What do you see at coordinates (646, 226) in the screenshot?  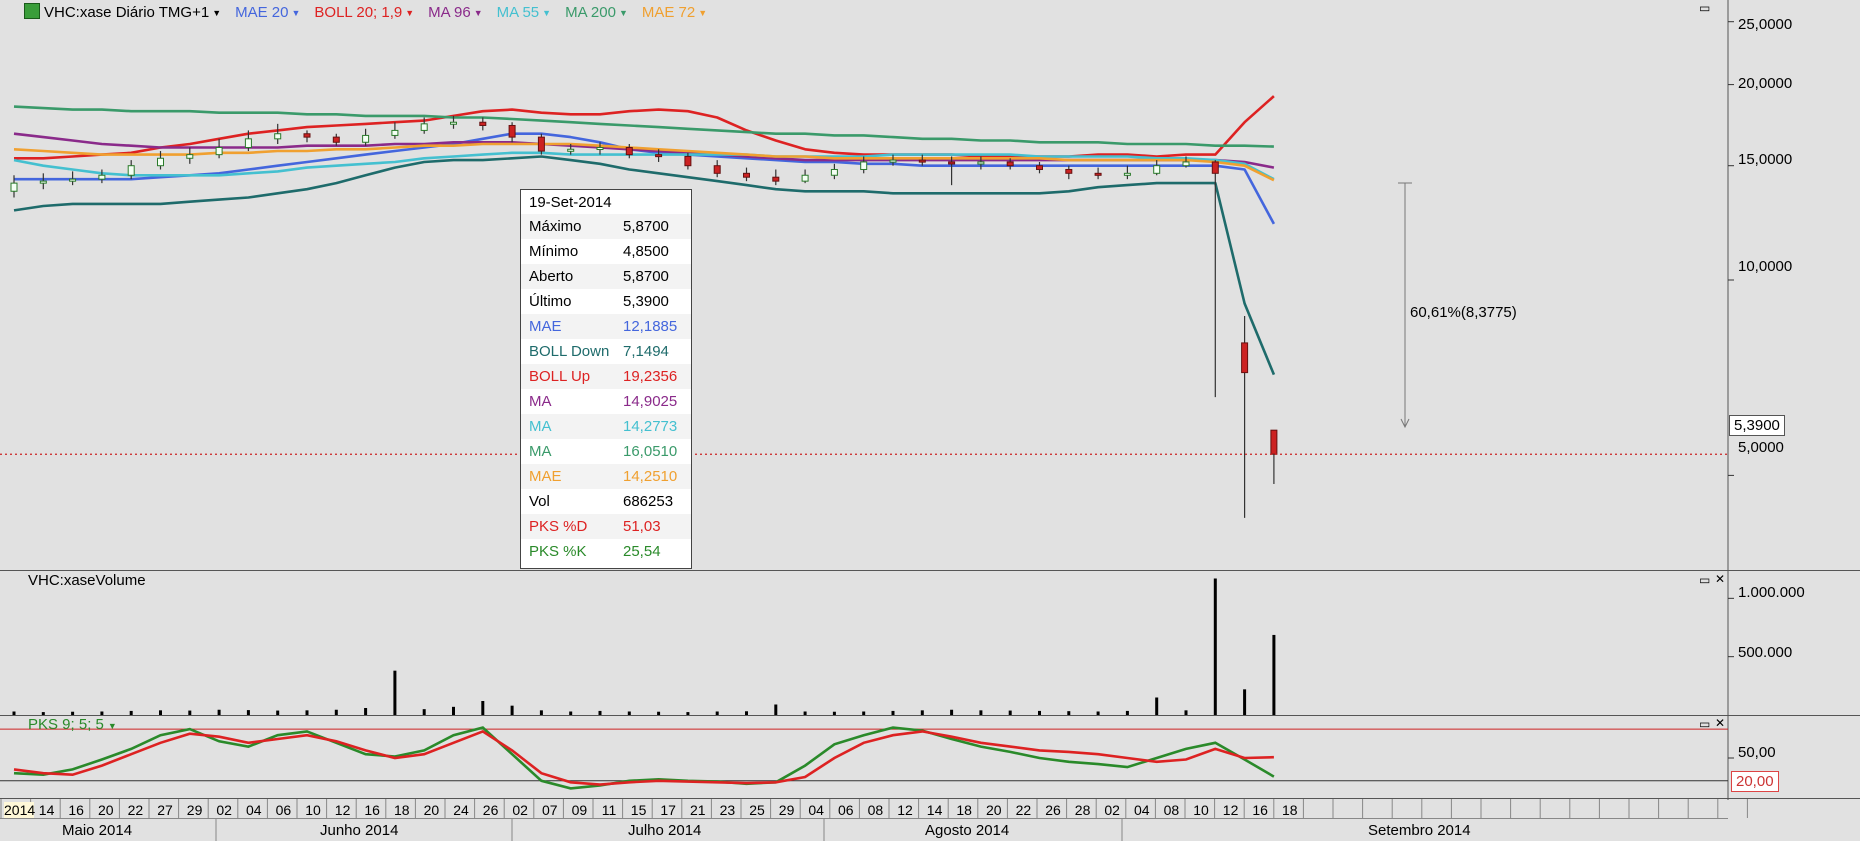 I see `tooltip-value: 5,8700` at bounding box center [646, 226].